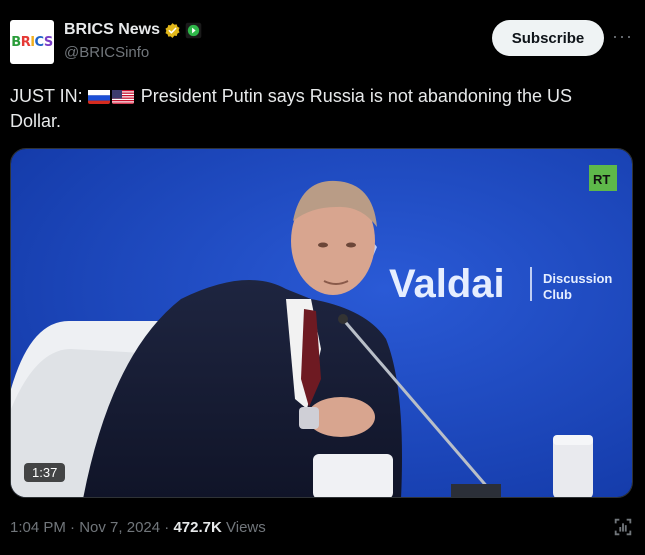 The image size is (645, 555). What do you see at coordinates (172, 30) in the screenshot?
I see `gold-verified-badge-icon` at bounding box center [172, 30].